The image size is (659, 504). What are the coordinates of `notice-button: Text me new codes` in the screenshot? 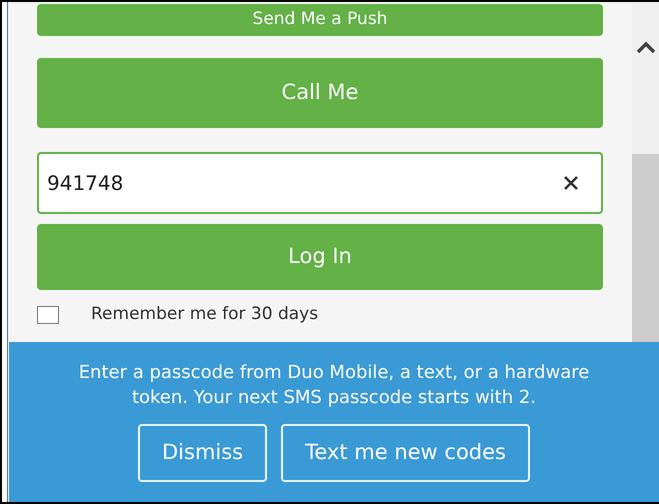 It's located at (405, 453).